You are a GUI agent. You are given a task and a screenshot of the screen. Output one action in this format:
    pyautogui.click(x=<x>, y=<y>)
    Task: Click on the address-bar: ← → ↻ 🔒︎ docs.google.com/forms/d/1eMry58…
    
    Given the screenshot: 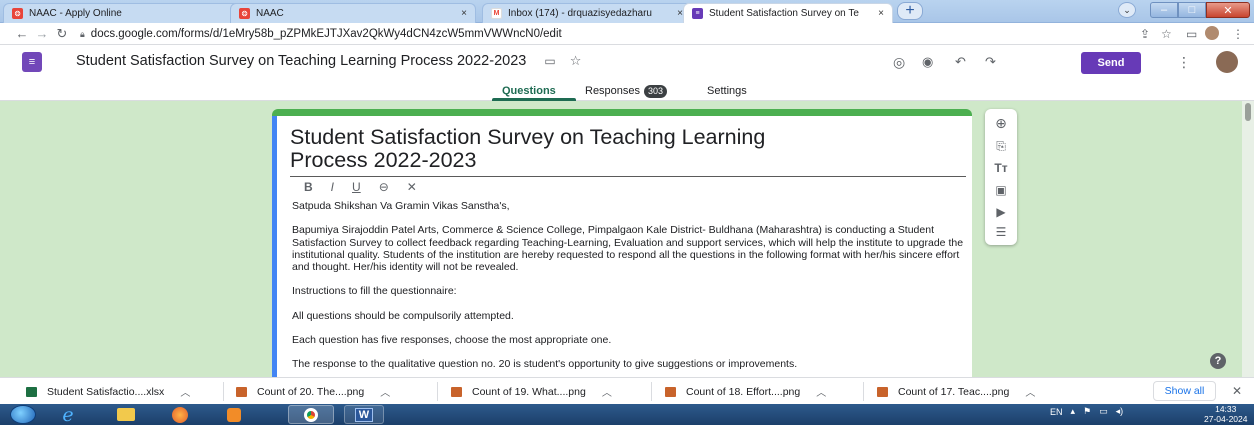 What is the action you would take?
    pyautogui.click(x=627, y=34)
    